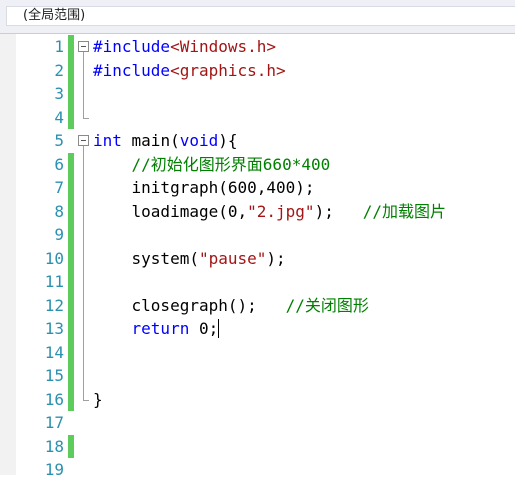  What do you see at coordinates (228, 140) in the screenshot?
I see `code-token: ){` at bounding box center [228, 140].